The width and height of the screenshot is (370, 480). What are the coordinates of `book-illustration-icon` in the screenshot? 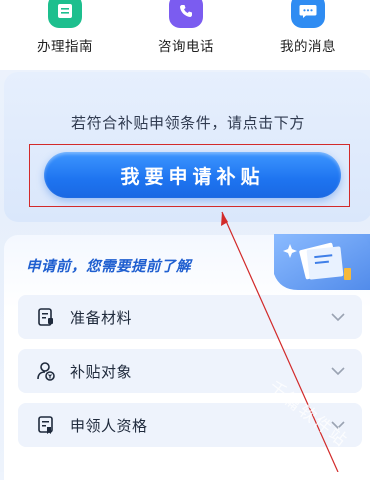 It's located at (322, 262).